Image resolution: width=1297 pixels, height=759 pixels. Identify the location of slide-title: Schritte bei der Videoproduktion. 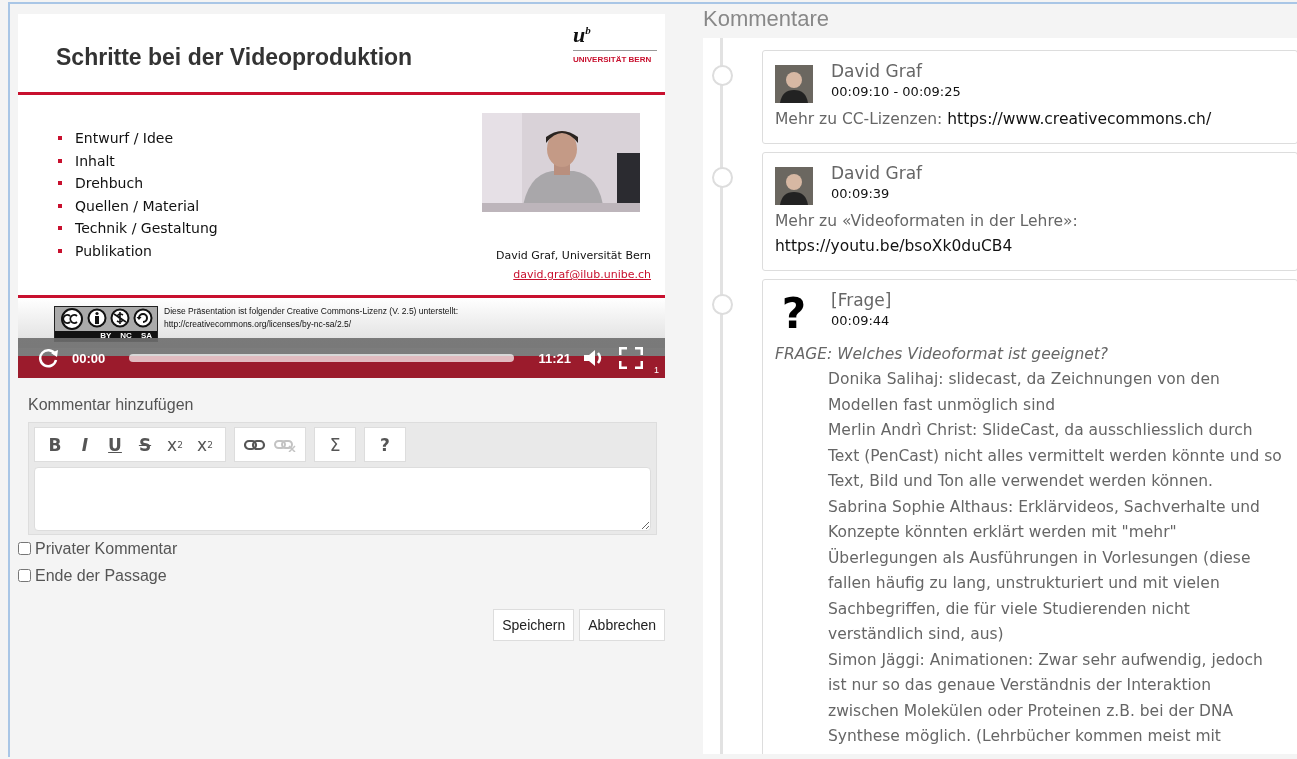
(234, 58).